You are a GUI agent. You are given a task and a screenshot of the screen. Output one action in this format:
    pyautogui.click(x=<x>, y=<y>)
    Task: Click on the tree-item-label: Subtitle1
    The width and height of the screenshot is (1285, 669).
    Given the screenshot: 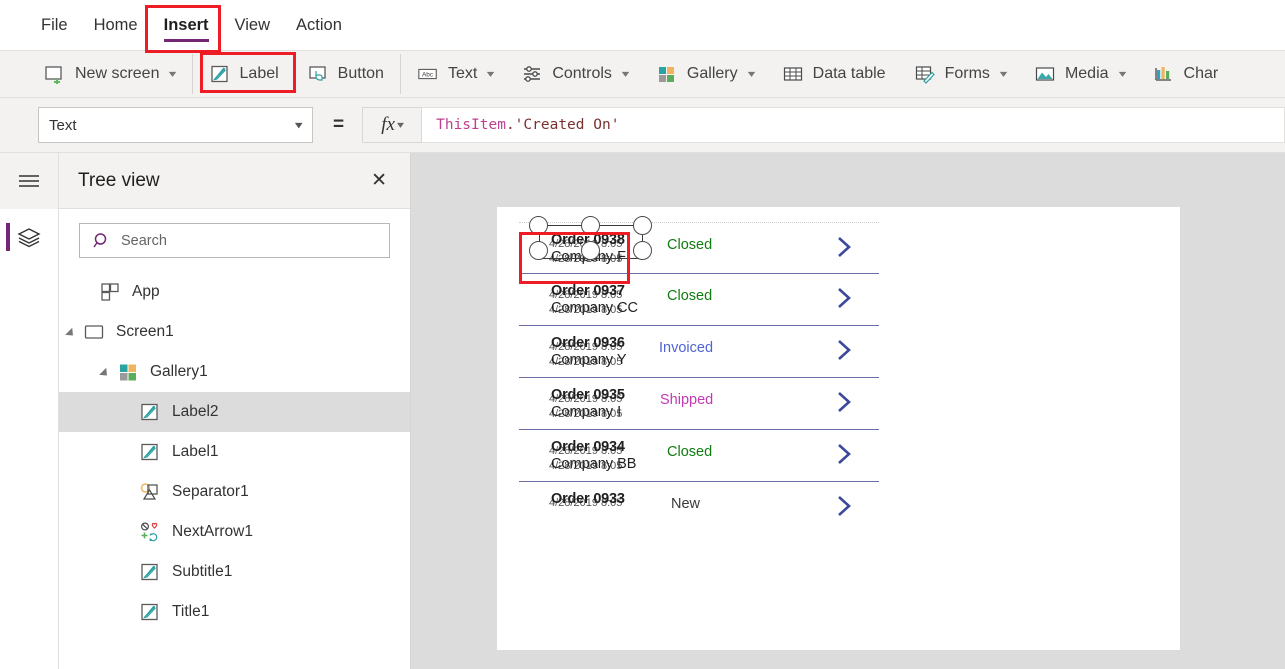 What is the action you would take?
    pyautogui.click(x=202, y=571)
    